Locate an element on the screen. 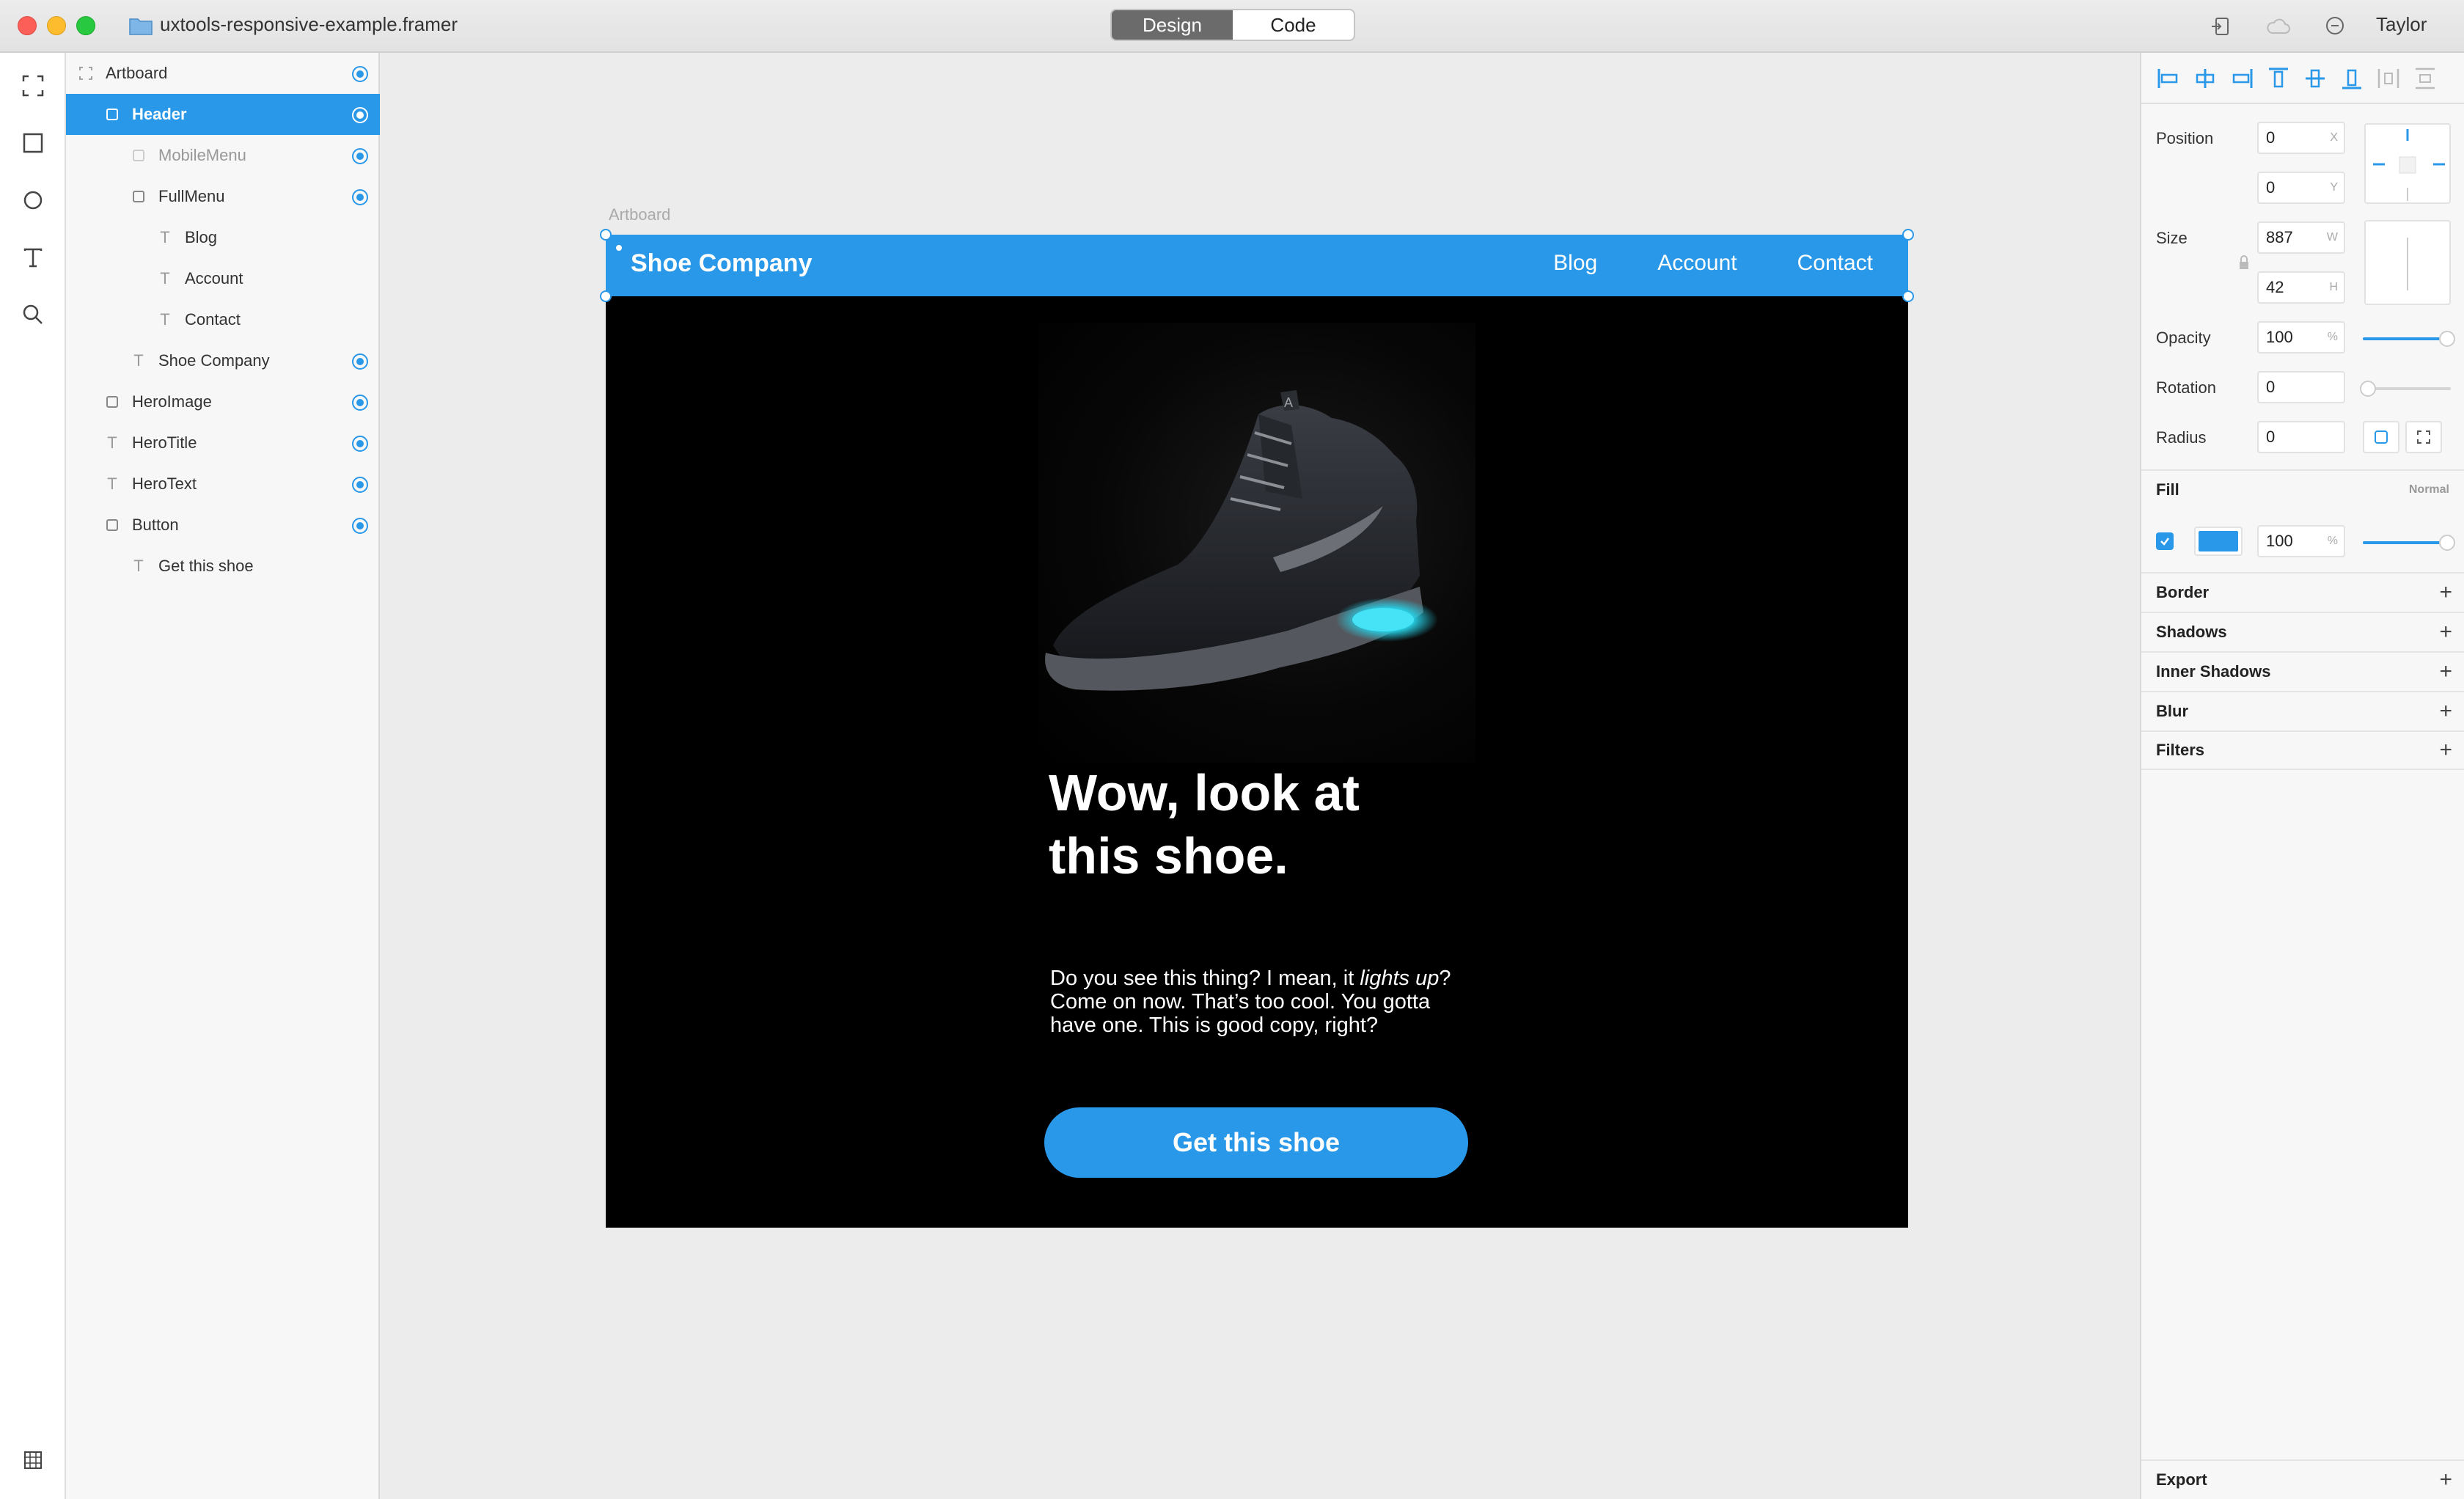 The width and height of the screenshot is (2464, 1499). blur-section: Blur + is located at coordinates (2302, 710).